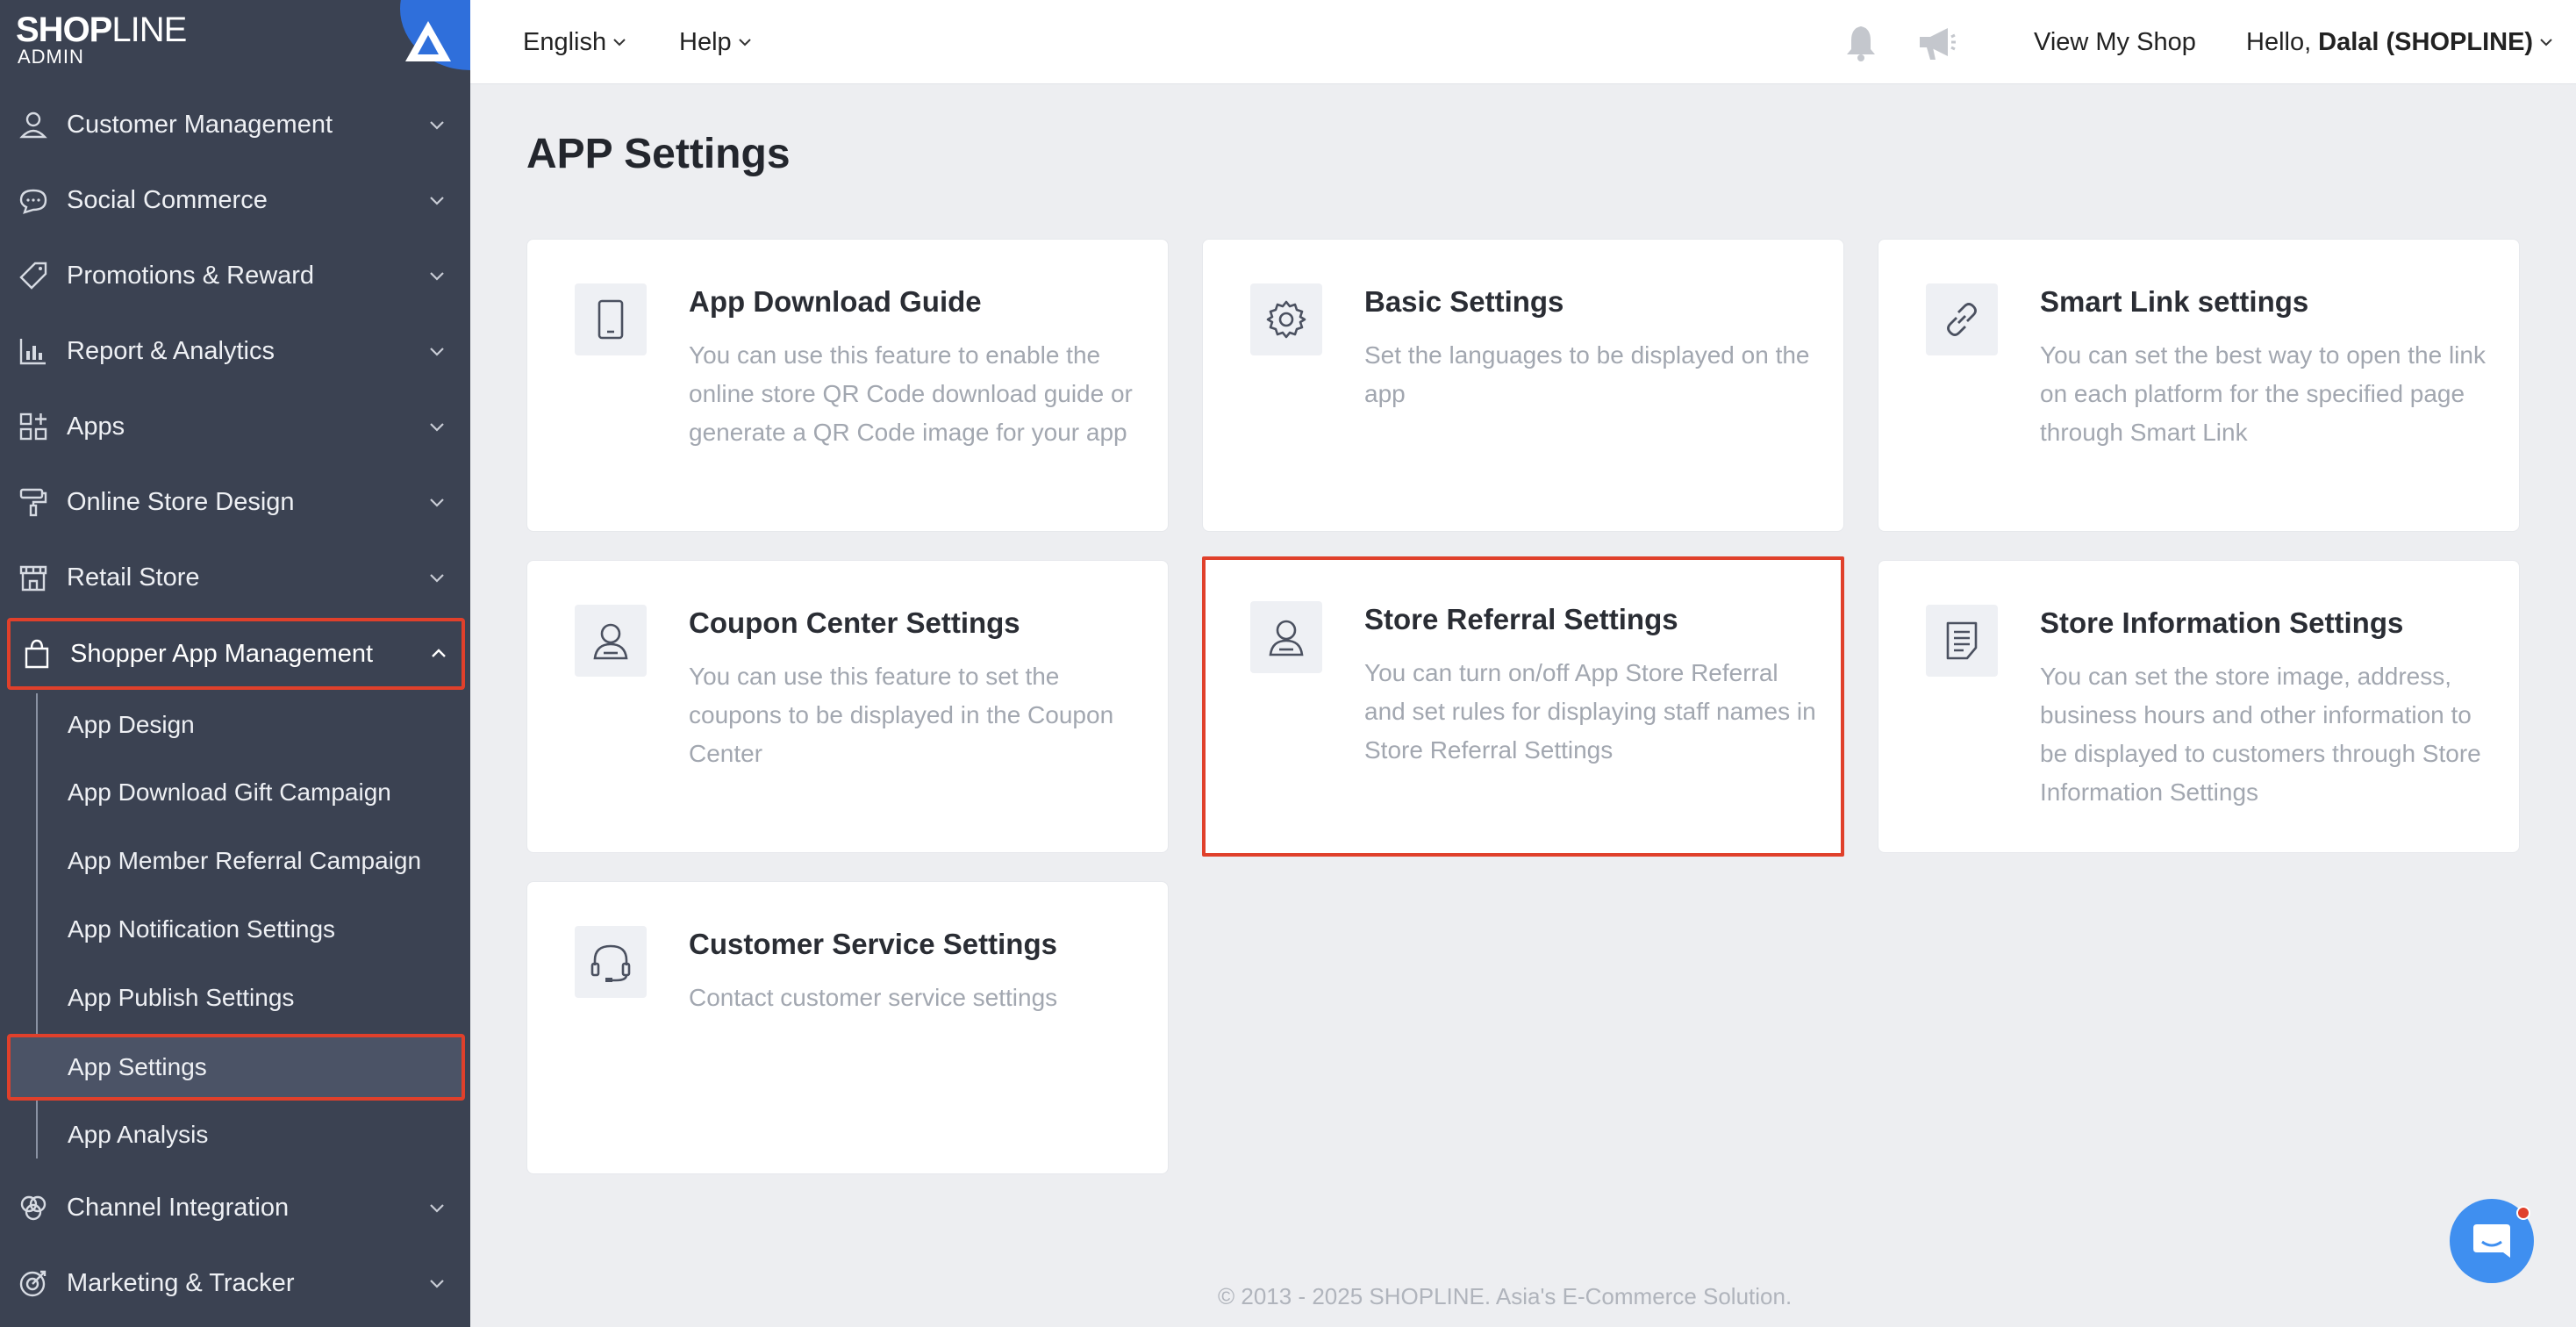 This screenshot has width=2576, height=1327. I want to click on sidebar-subitem-app-publish-settings: App Publish Settings, so click(181, 997).